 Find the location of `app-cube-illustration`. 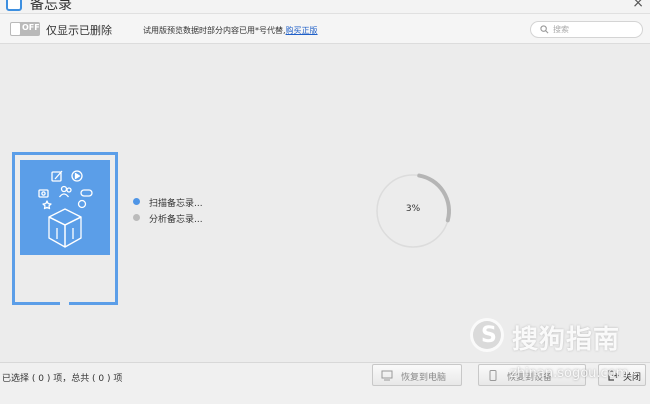

app-cube-illustration is located at coordinates (65, 209).